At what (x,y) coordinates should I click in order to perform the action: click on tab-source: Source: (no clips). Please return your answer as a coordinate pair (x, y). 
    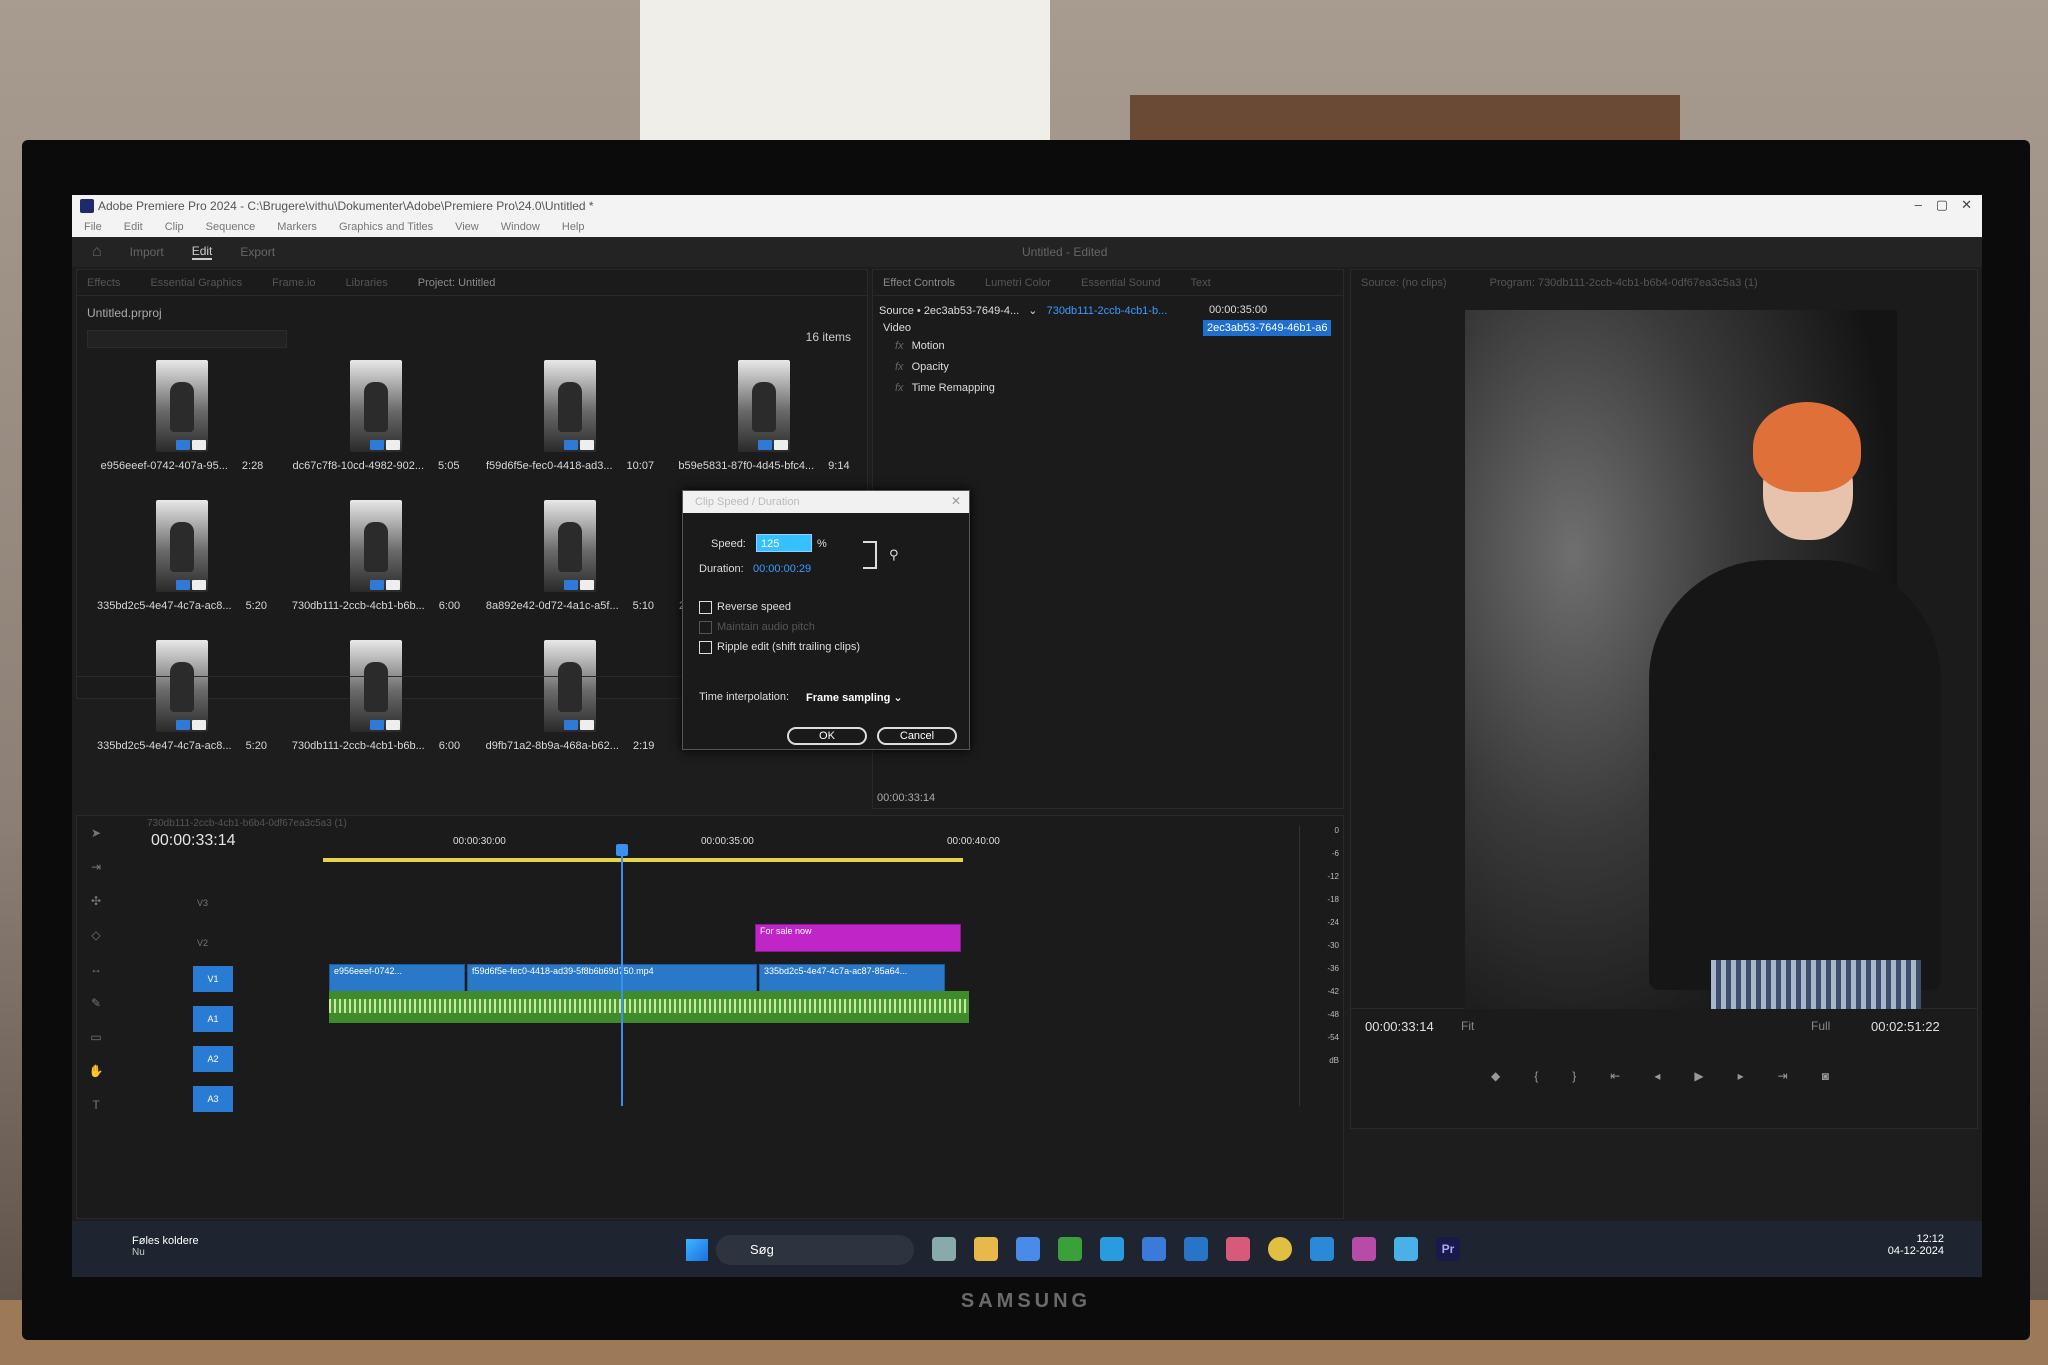
    Looking at the image, I should click on (1404, 283).